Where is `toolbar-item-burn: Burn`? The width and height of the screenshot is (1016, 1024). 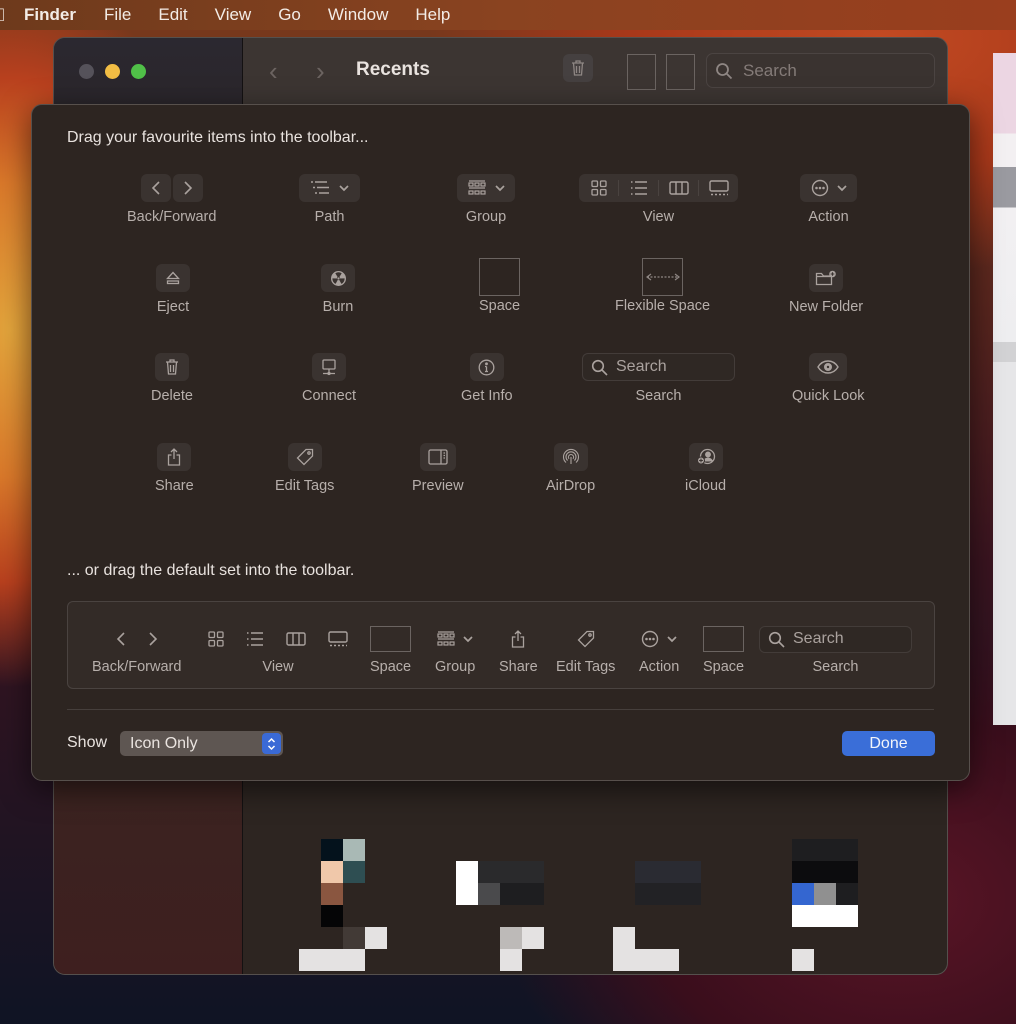 toolbar-item-burn: Burn is located at coordinates (338, 289).